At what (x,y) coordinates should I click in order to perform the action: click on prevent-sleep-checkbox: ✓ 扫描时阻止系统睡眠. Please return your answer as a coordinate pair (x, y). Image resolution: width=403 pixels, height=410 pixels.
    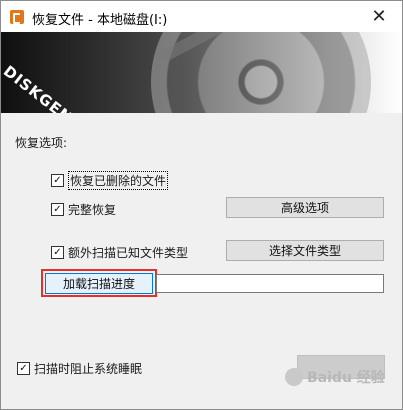
    Looking at the image, I should click on (79, 368).